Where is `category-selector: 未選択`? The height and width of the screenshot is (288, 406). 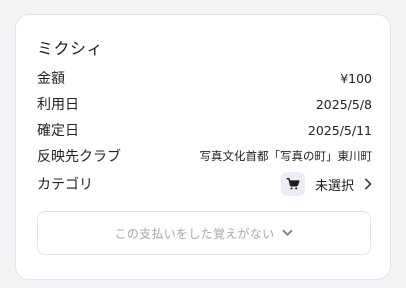 category-selector: 未選択 is located at coordinates (326, 184).